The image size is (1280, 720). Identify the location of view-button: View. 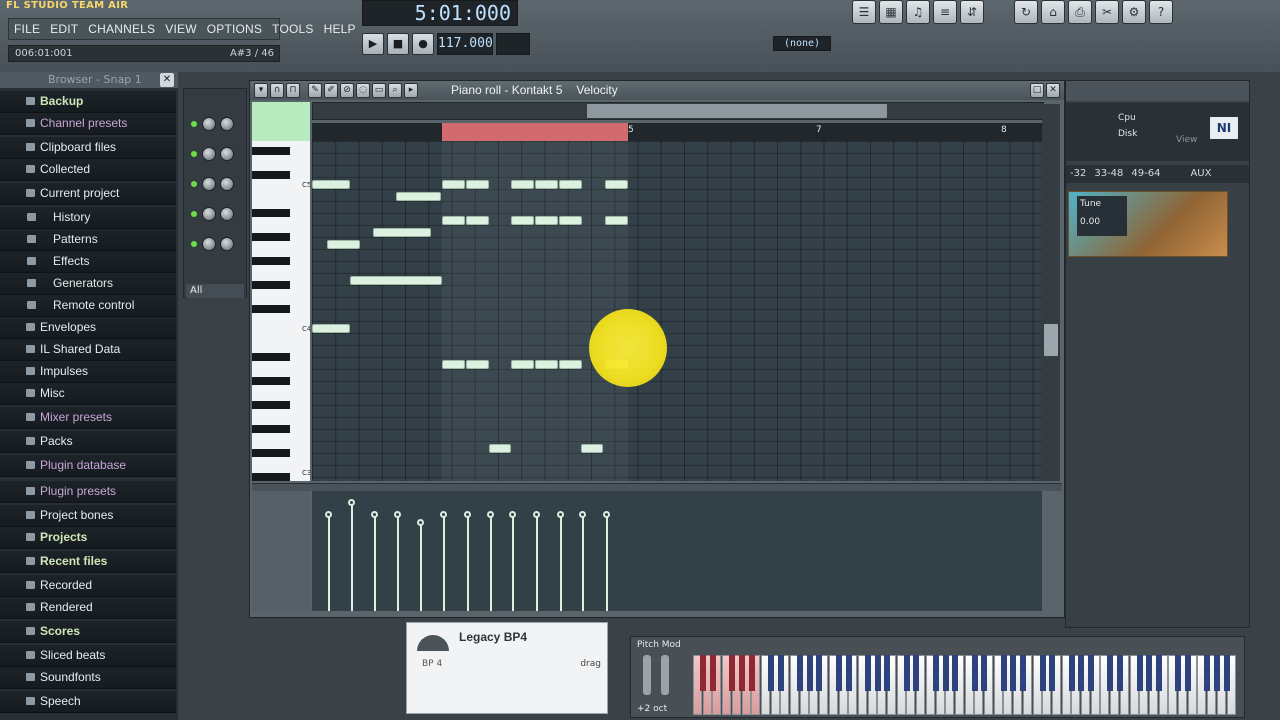
(1186, 140).